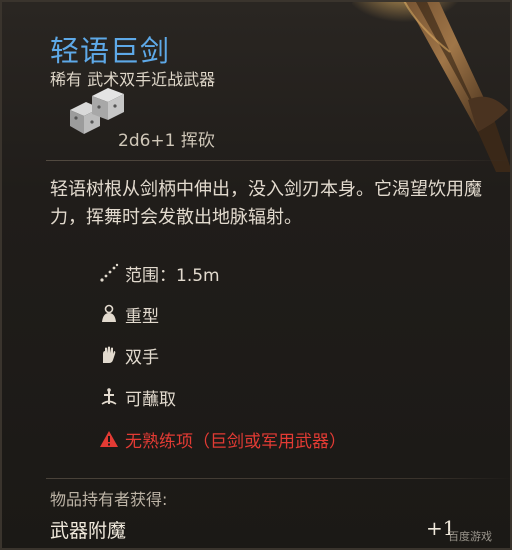  What do you see at coordinates (109, 499) in the screenshot?
I see `holder-gains-label: 物品持有者获得:` at bounding box center [109, 499].